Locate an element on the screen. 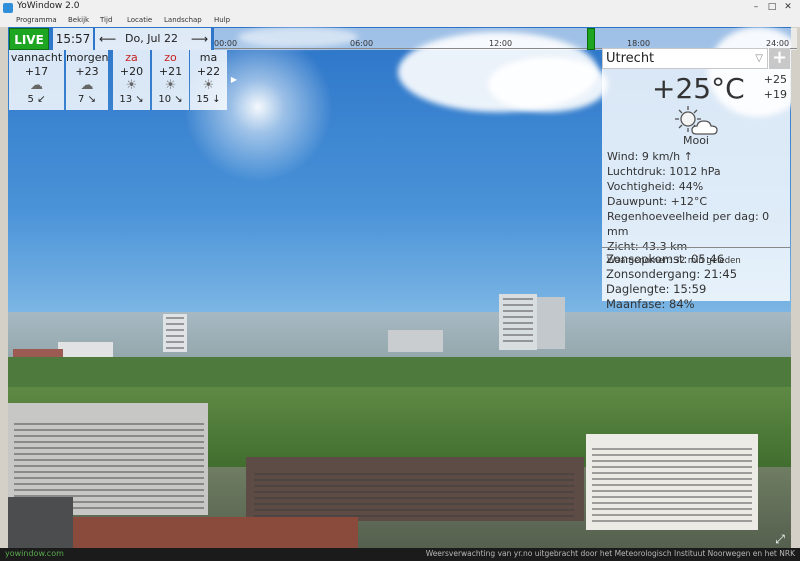 The image size is (800, 561). current-temperature: +25°C is located at coordinates (698, 88).